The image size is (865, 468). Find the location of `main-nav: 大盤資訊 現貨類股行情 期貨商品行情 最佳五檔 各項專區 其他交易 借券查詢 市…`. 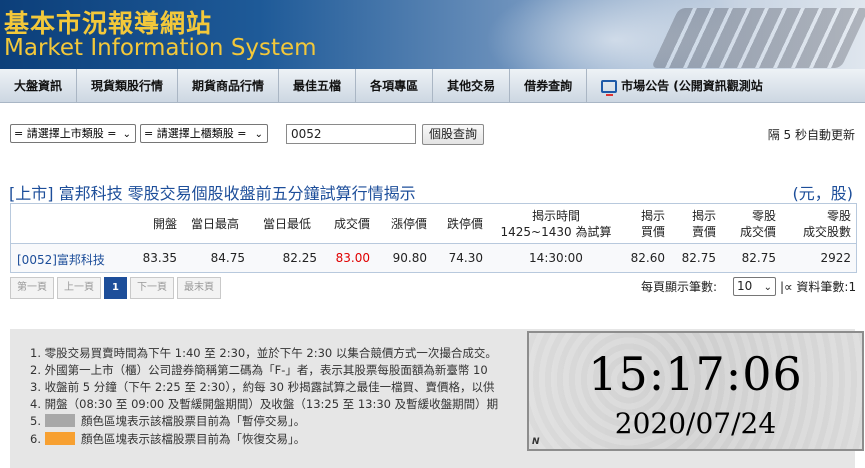

main-nav: 大盤資訊 現貨類股行情 期貨商品行情 最佳五檔 各項專區 其他交易 借券查詢 市… is located at coordinates (432, 86).